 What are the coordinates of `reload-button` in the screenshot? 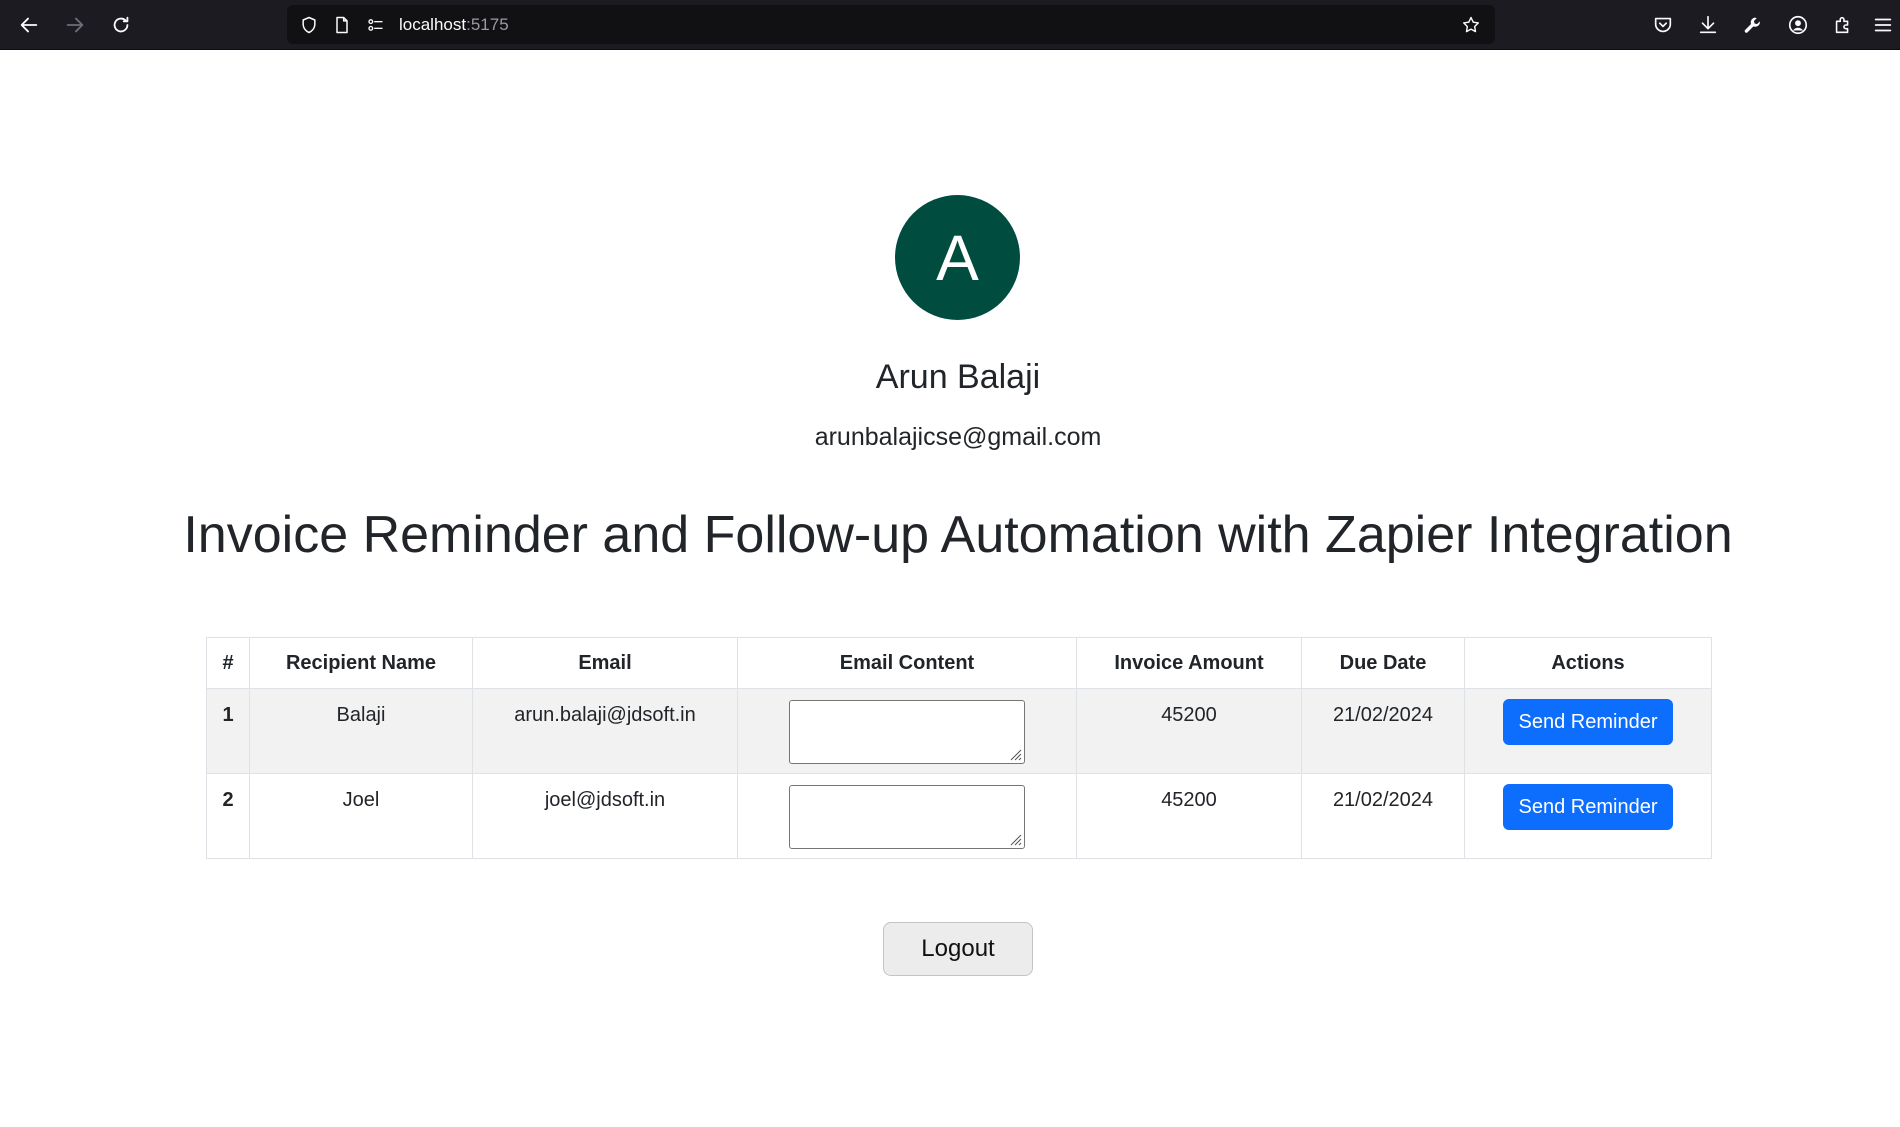 It's located at (121, 25).